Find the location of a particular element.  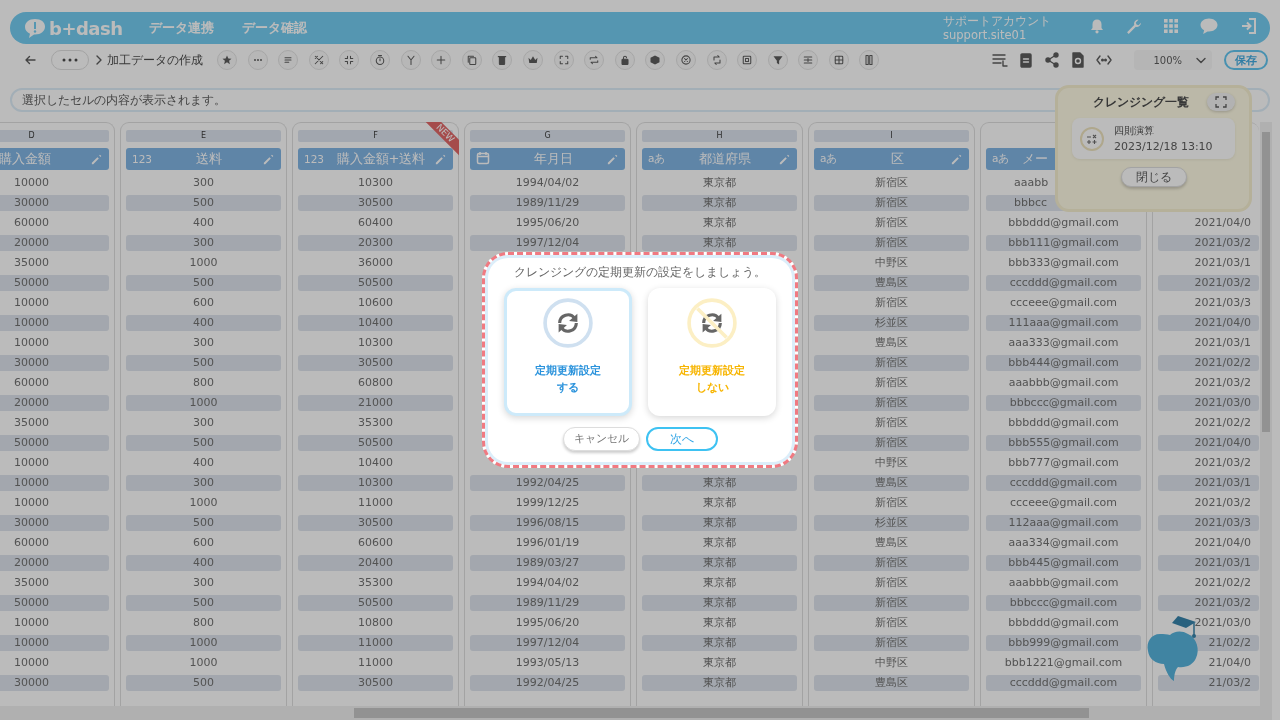

share-icon is located at coordinates (1052, 60).